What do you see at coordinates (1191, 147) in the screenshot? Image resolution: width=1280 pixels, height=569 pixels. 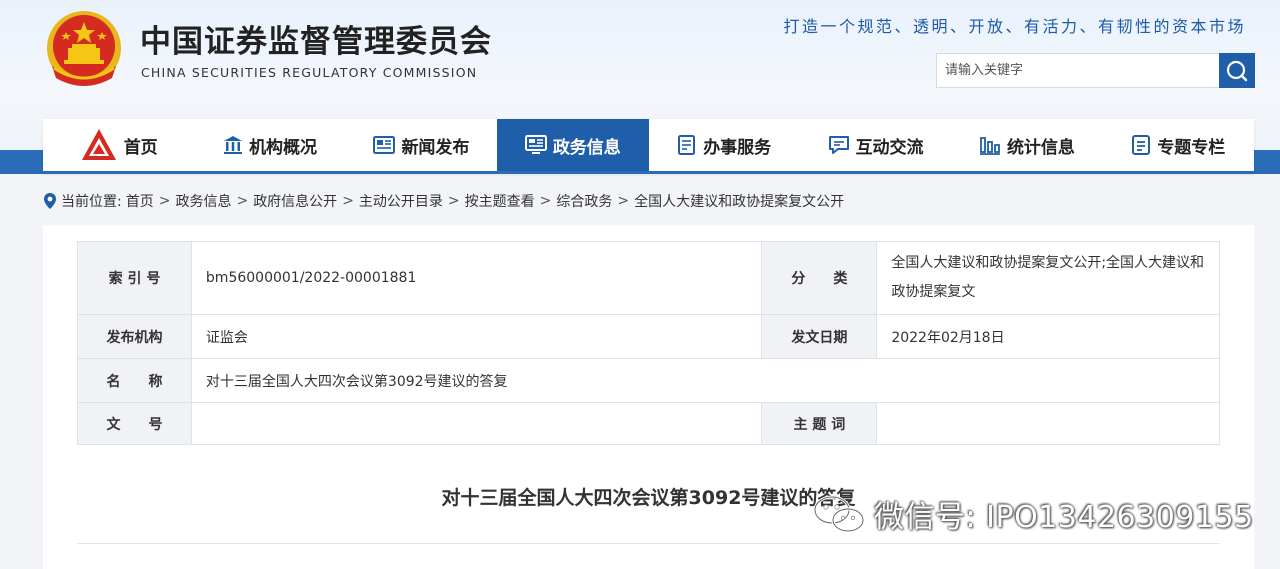 I see `nav-label: 专题专栏` at bounding box center [1191, 147].